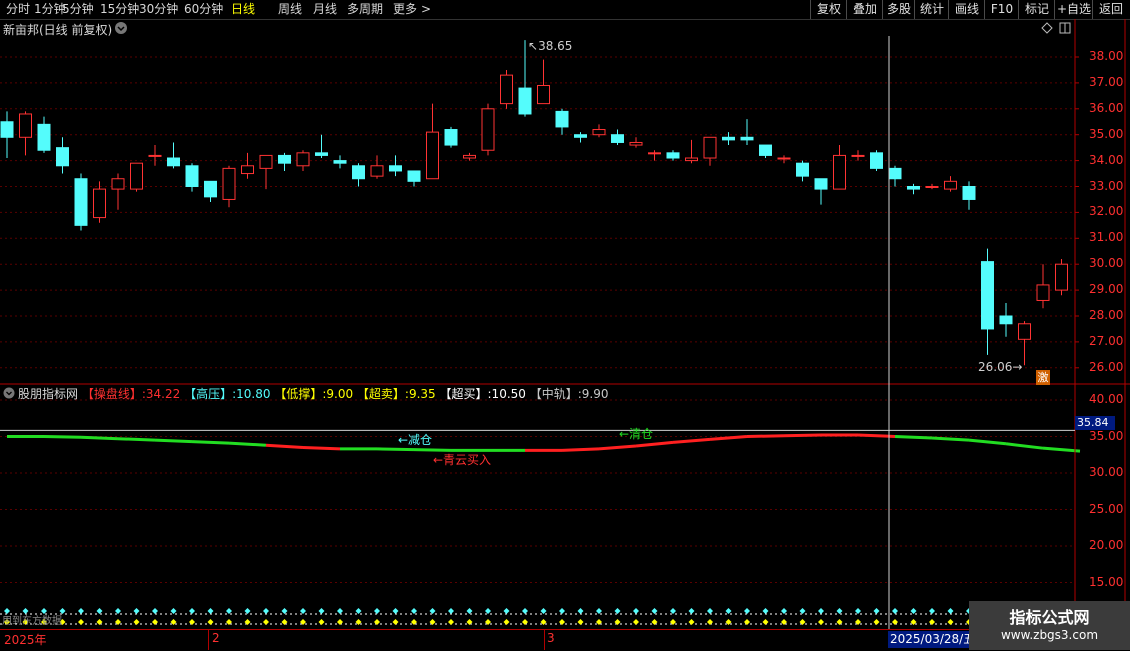 The height and width of the screenshot is (651, 1130). Describe the element at coordinates (1106, 340) in the screenshot. I see `main-y-tick: 27.00` at that location.